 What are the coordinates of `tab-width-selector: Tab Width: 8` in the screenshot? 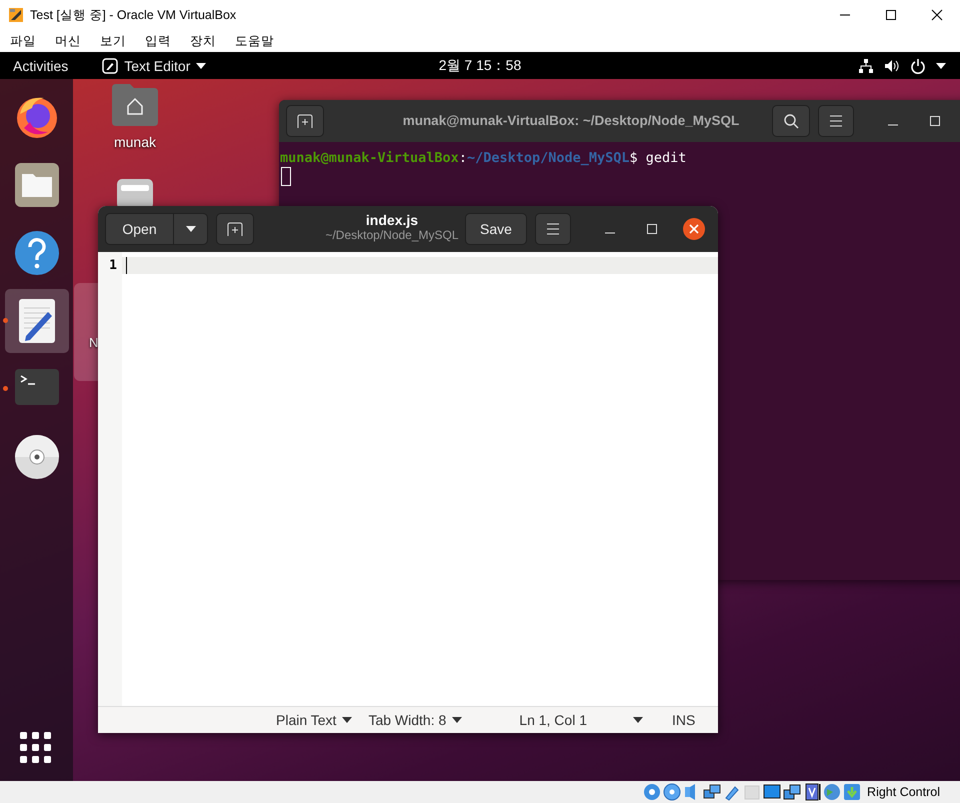 It's located at (415, 720).